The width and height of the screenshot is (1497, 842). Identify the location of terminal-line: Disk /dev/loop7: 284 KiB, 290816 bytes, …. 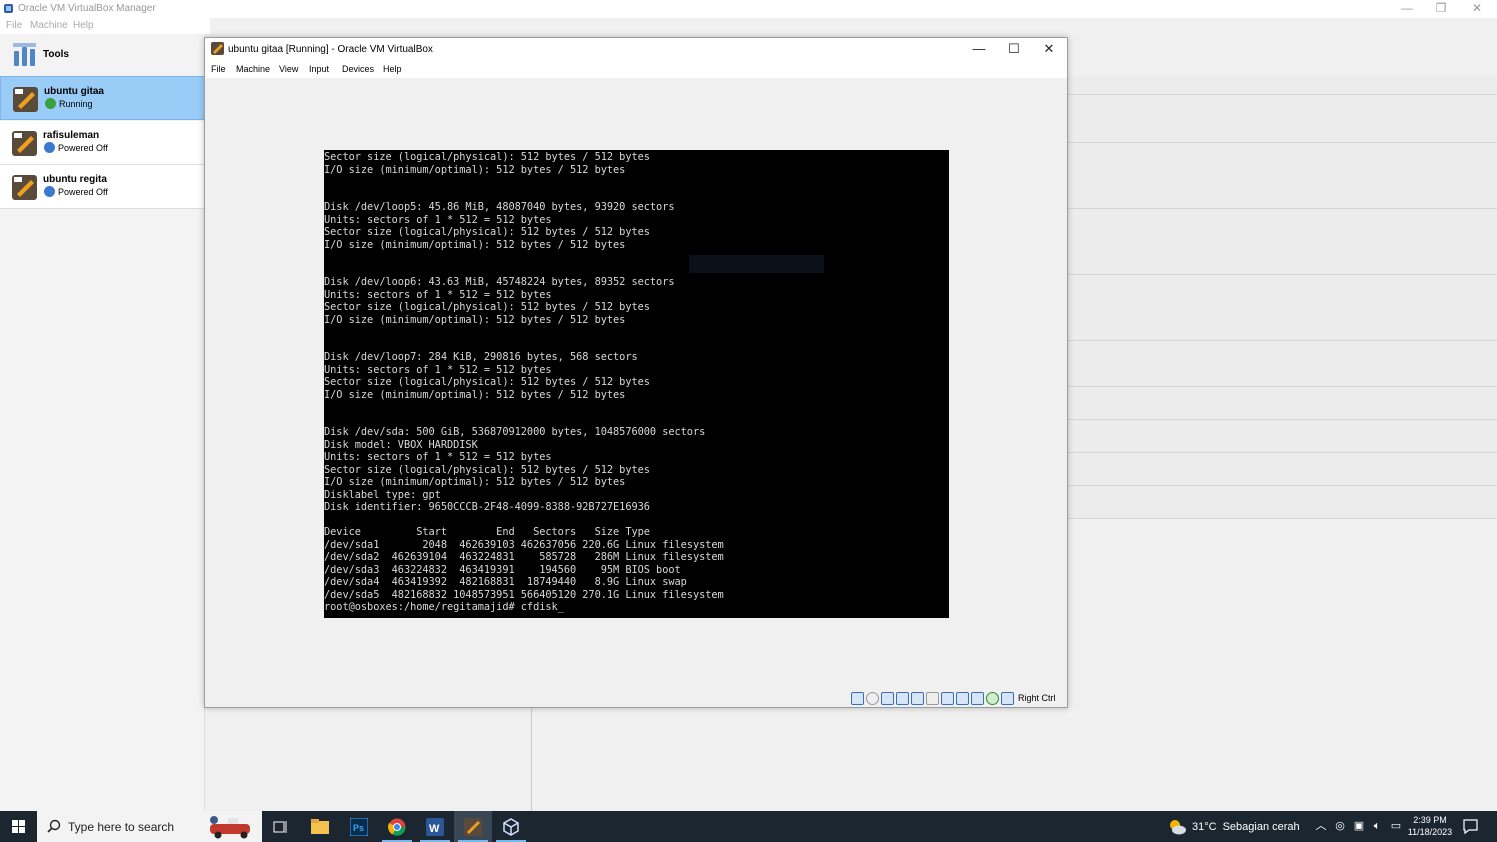
(481, 357).